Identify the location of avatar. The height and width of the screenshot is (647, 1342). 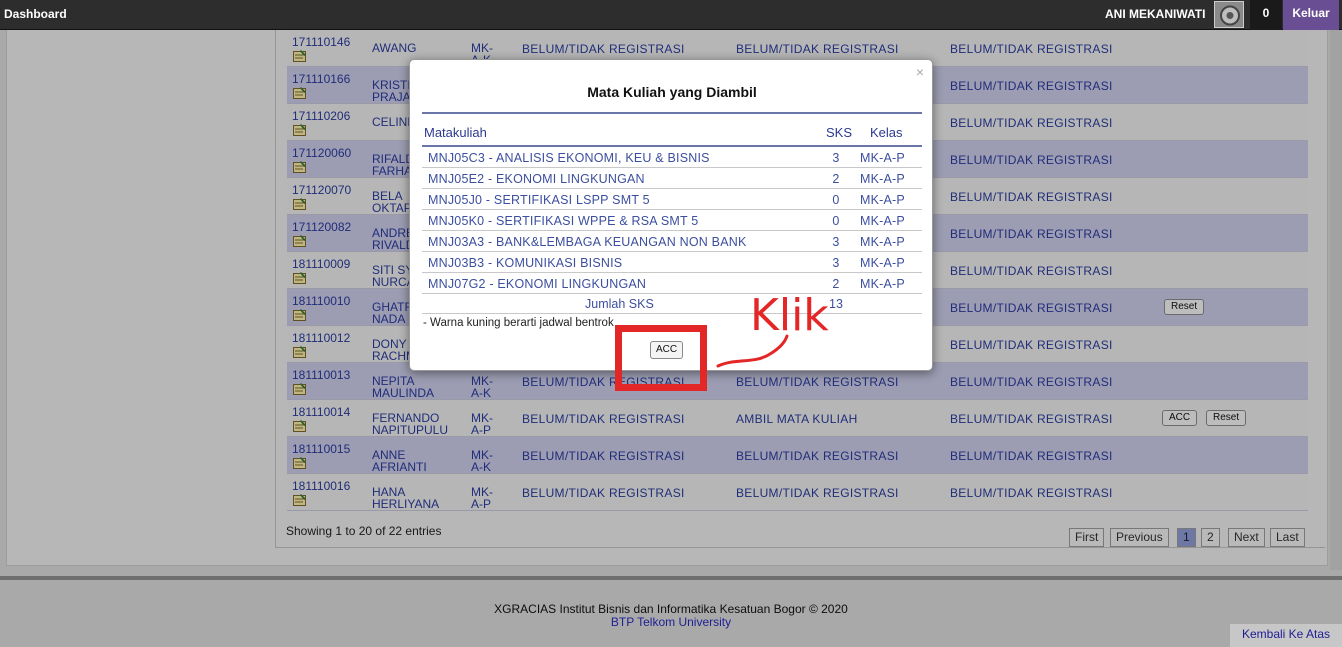
(1229, 14).